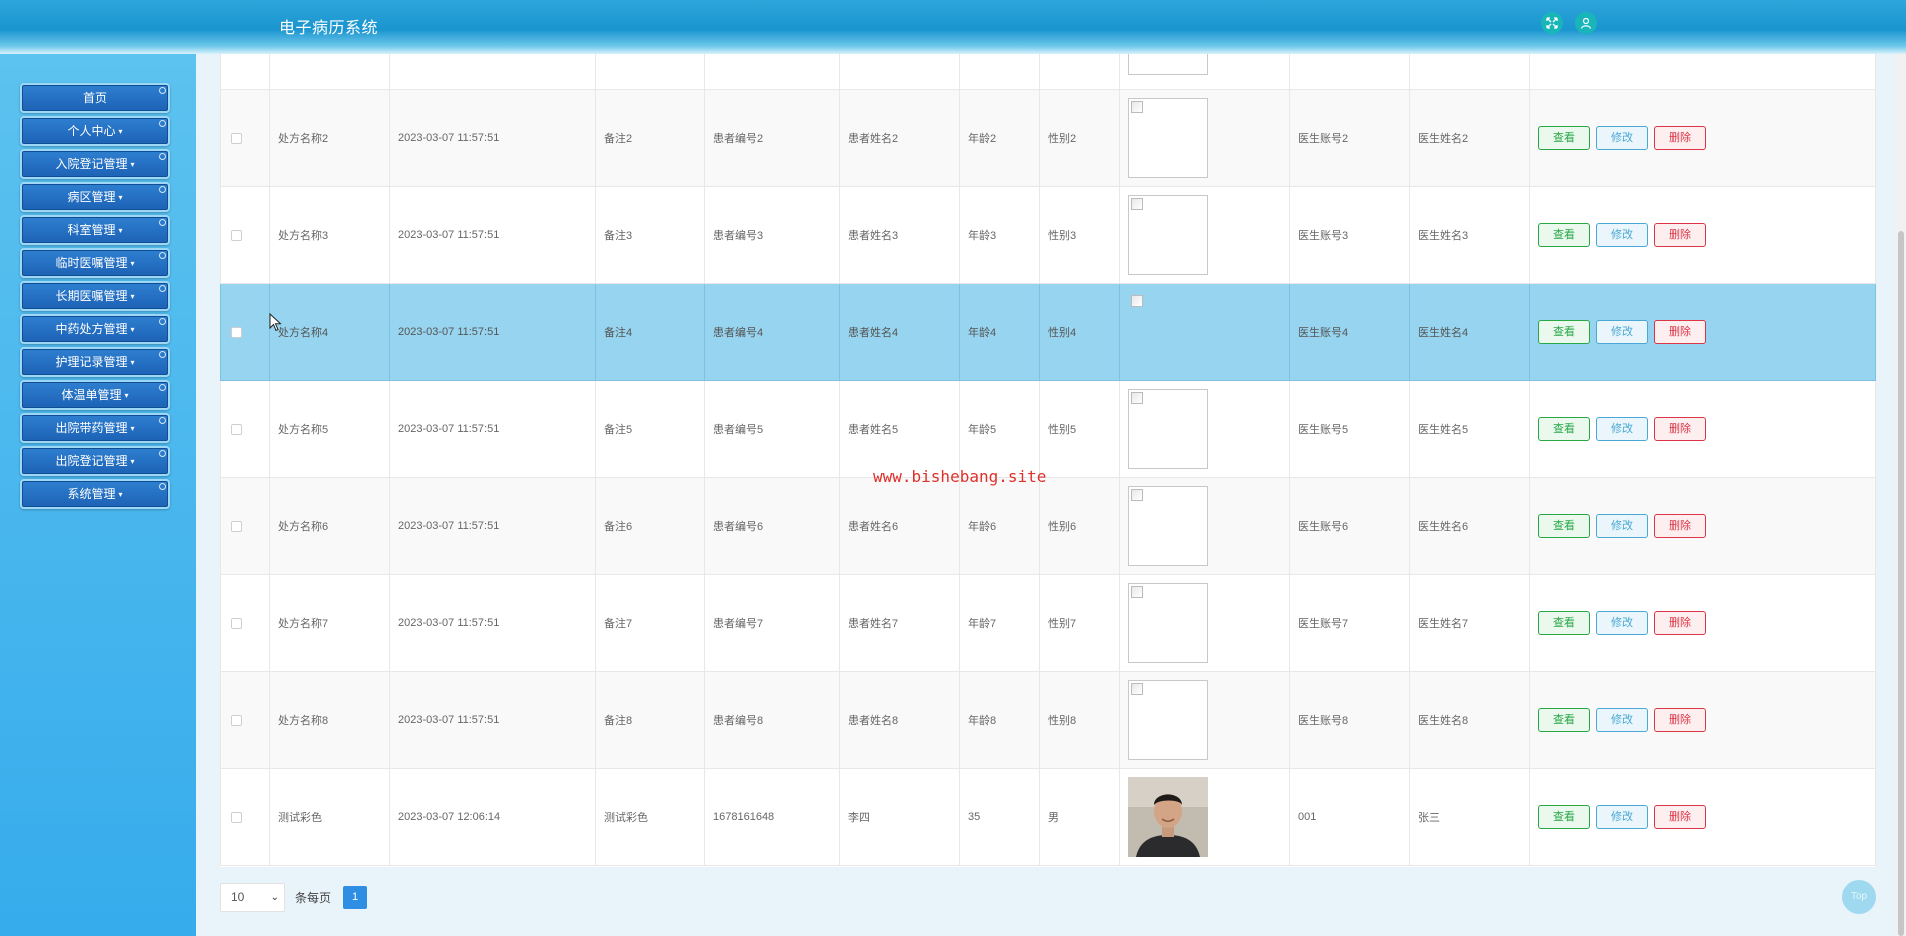  Describe the element at coordinates (899, 332) in the screenshot. I see `cell-patient-name: 患者姓名4` at that location.